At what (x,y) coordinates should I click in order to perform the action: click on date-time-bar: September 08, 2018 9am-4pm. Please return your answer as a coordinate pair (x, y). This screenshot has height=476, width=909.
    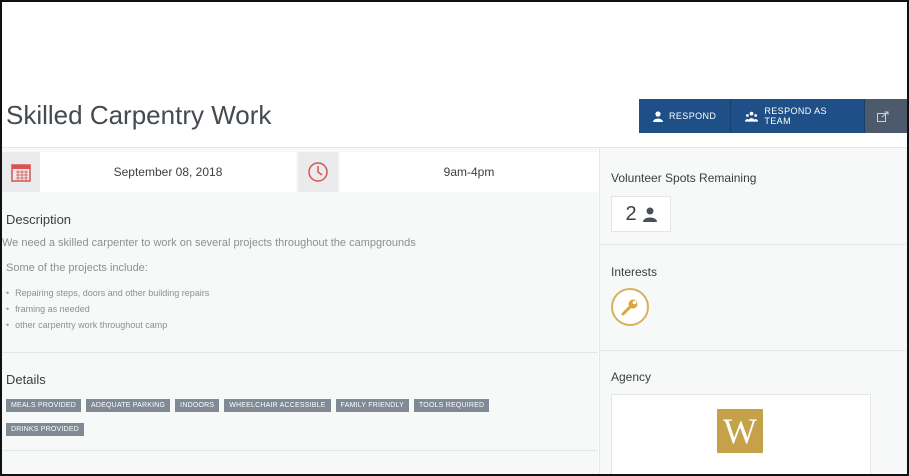
    Looking at the image, I should click on (300, 172).